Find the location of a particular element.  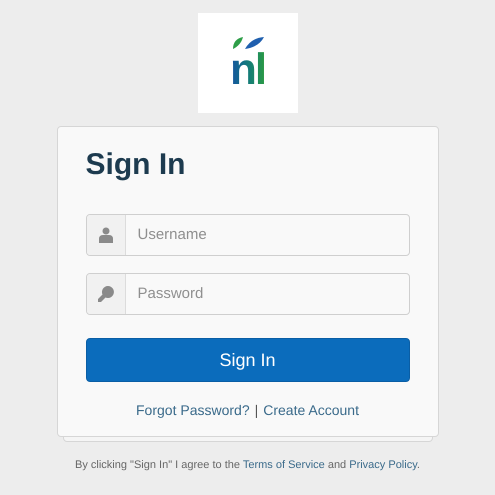

terms-notice: By clicking "Sign In" I agree to the Terms of Service and Privacy Policy. is located at coordinates (247, 465).